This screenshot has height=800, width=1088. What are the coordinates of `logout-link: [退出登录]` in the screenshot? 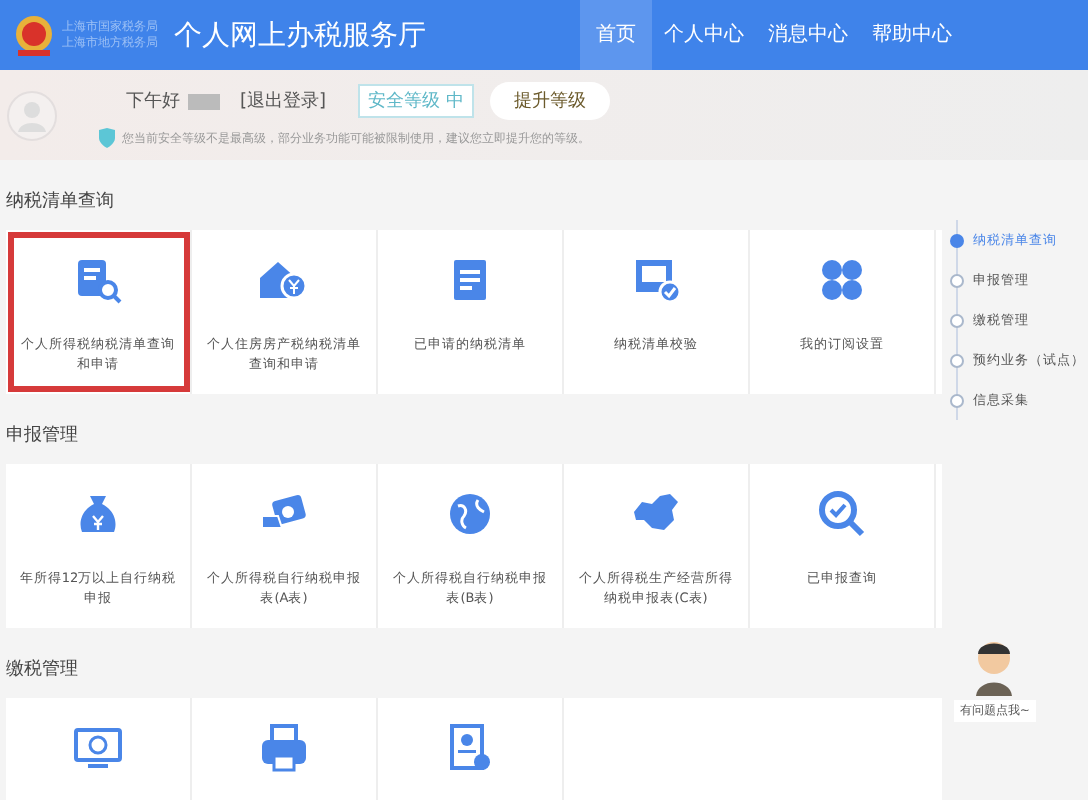 It's located at (283, 101).